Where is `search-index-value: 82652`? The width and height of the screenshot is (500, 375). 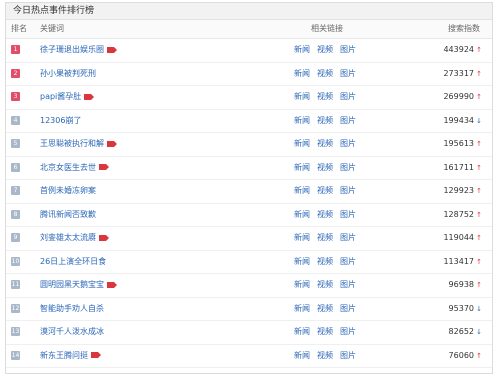
search-index-value: 82652 is located at coordinates (461, 331).